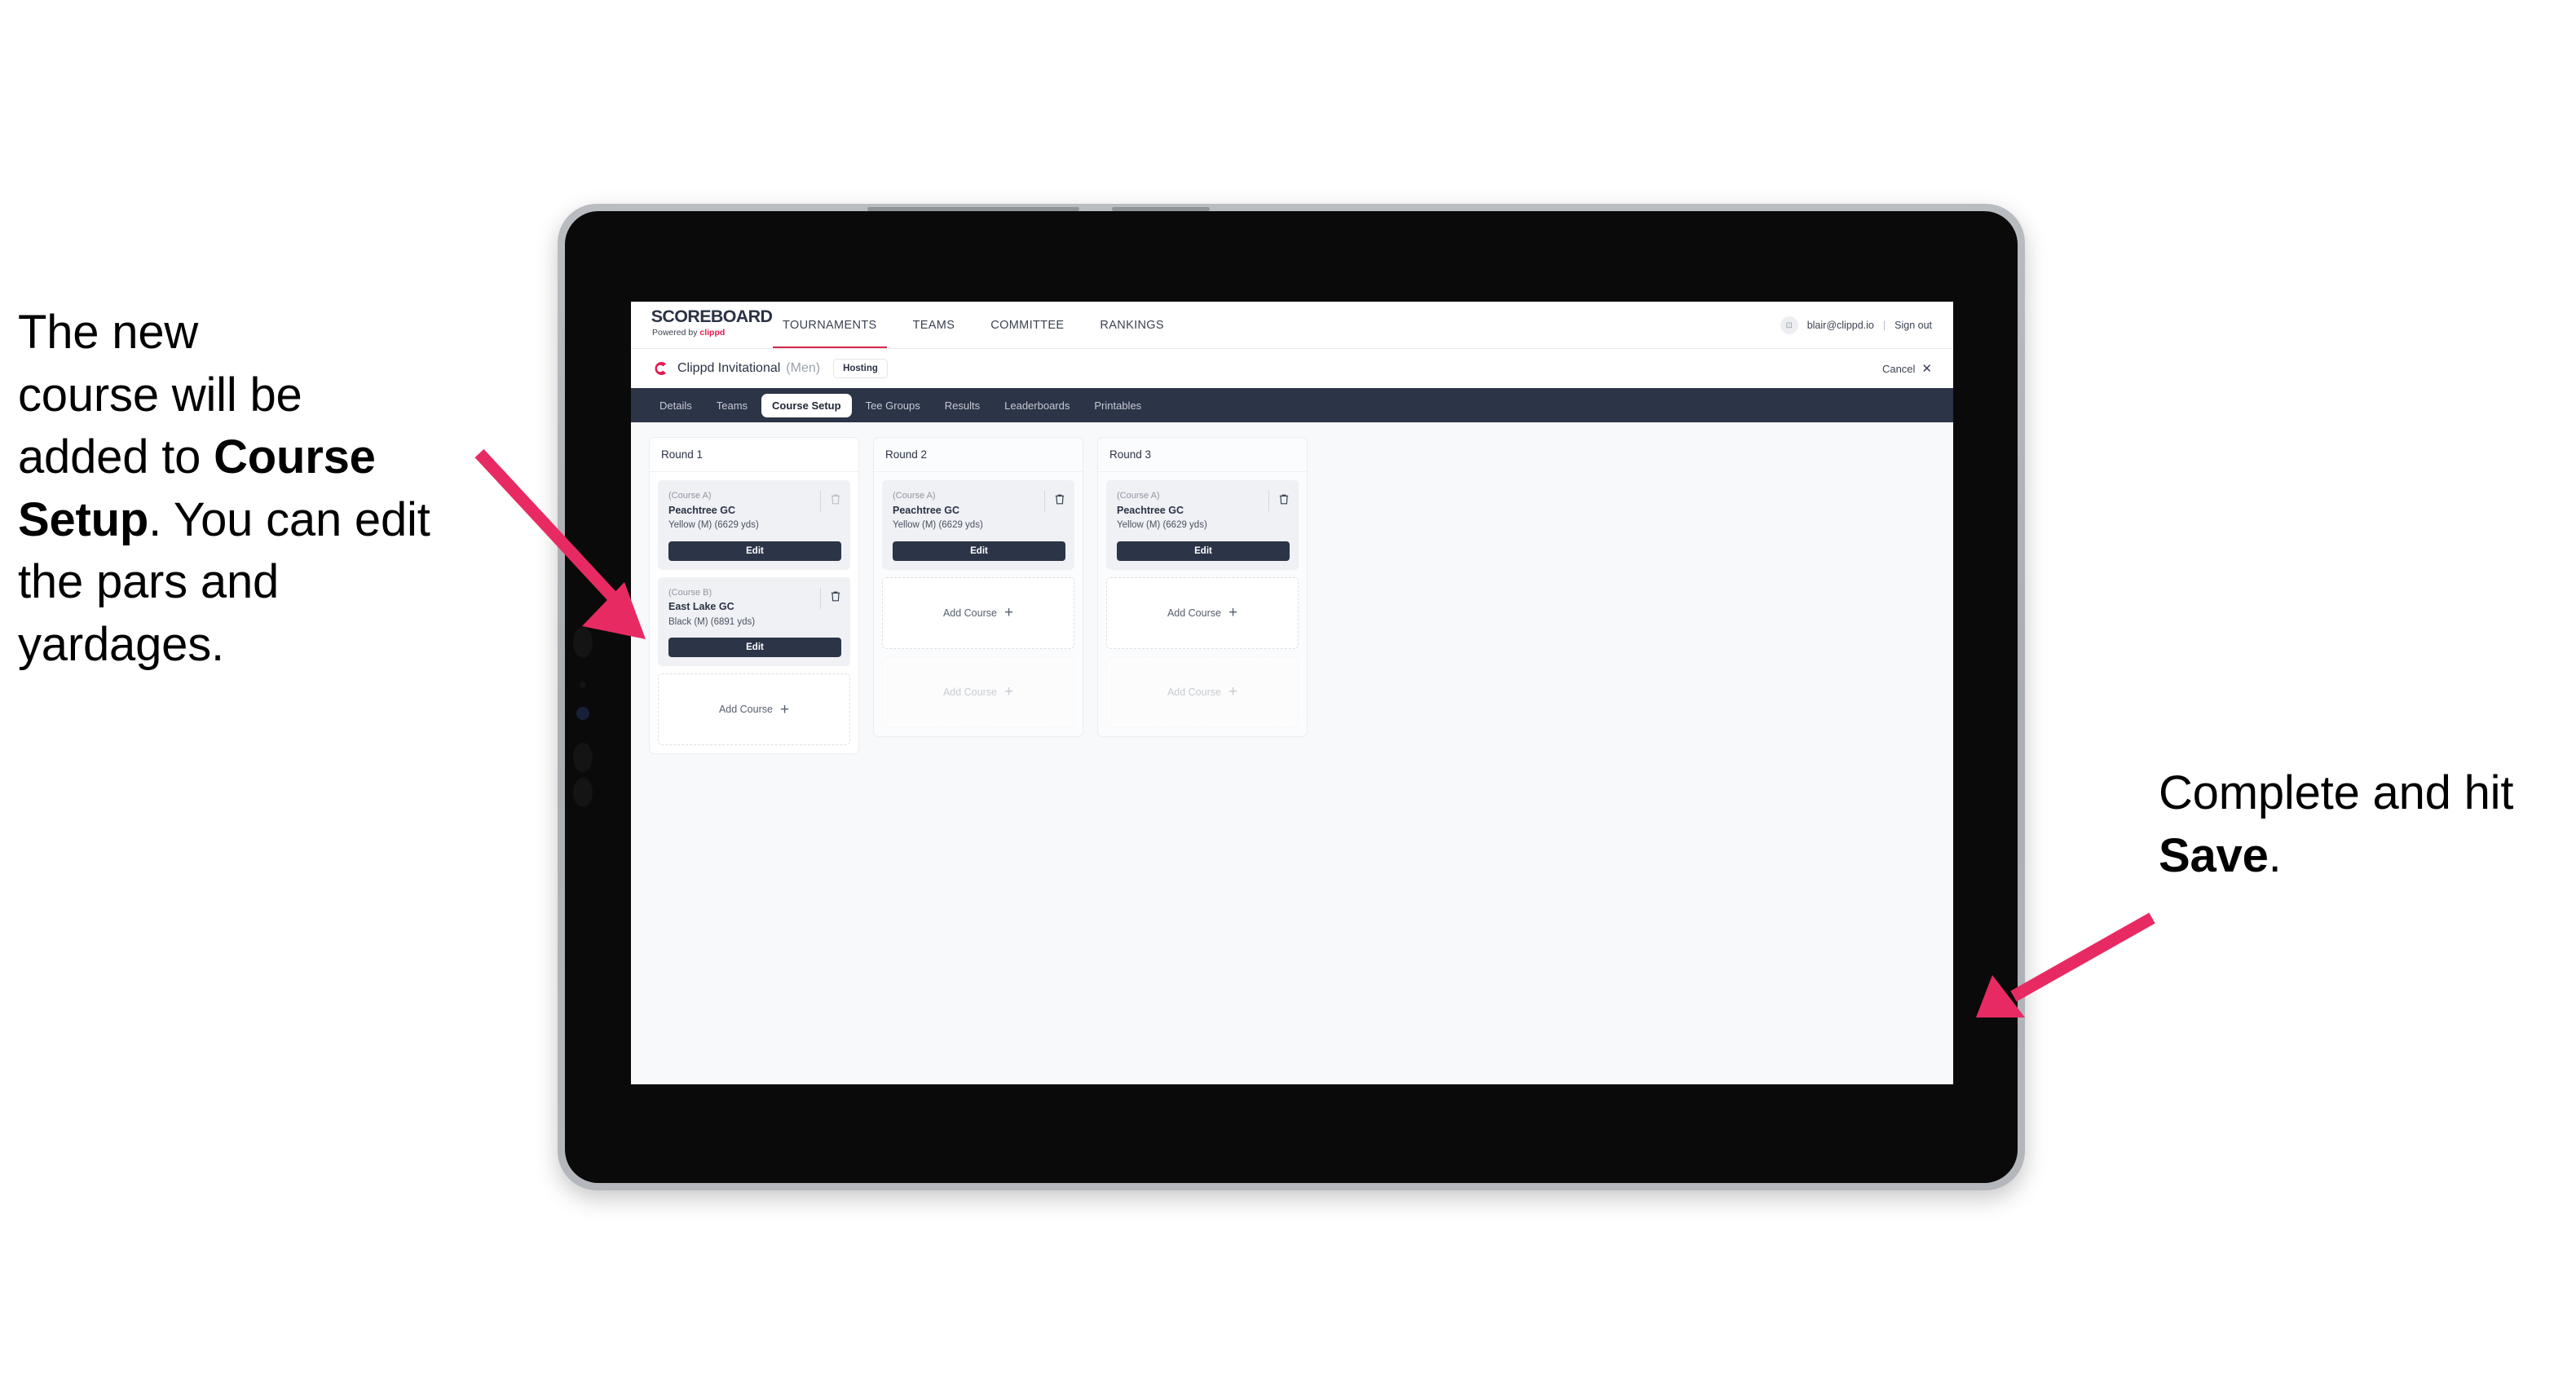 Image resolution: width=2576 pixels, height=1386 pixels. What do you see at coordinates (978, 455) in the screenshot?
I see `round-2-title: Round 2` at bounding box center [978, 455].